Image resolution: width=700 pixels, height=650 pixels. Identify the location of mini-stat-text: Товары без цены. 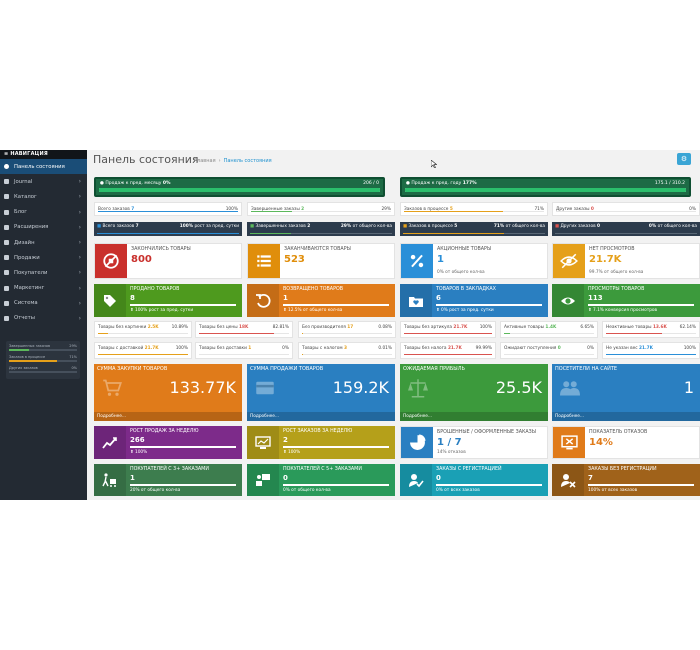
(218, 327).